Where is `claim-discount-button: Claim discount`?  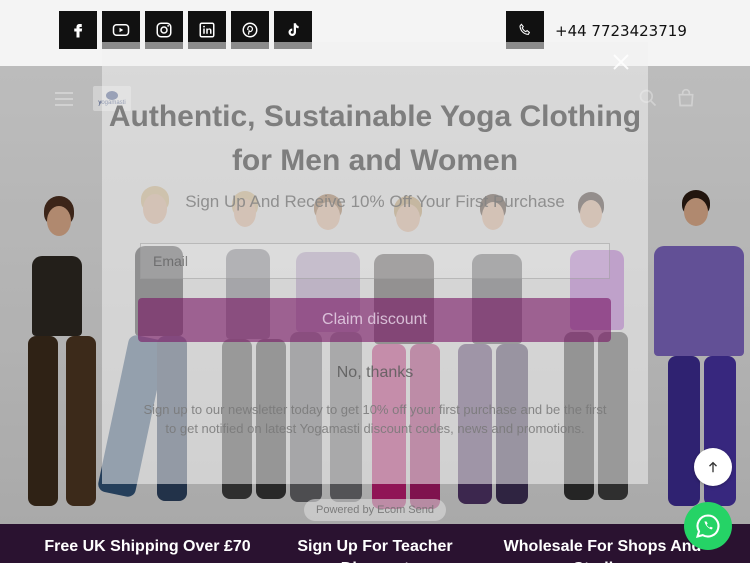 claim-discount-button: Claim discount is located at coordinates (374, 320).